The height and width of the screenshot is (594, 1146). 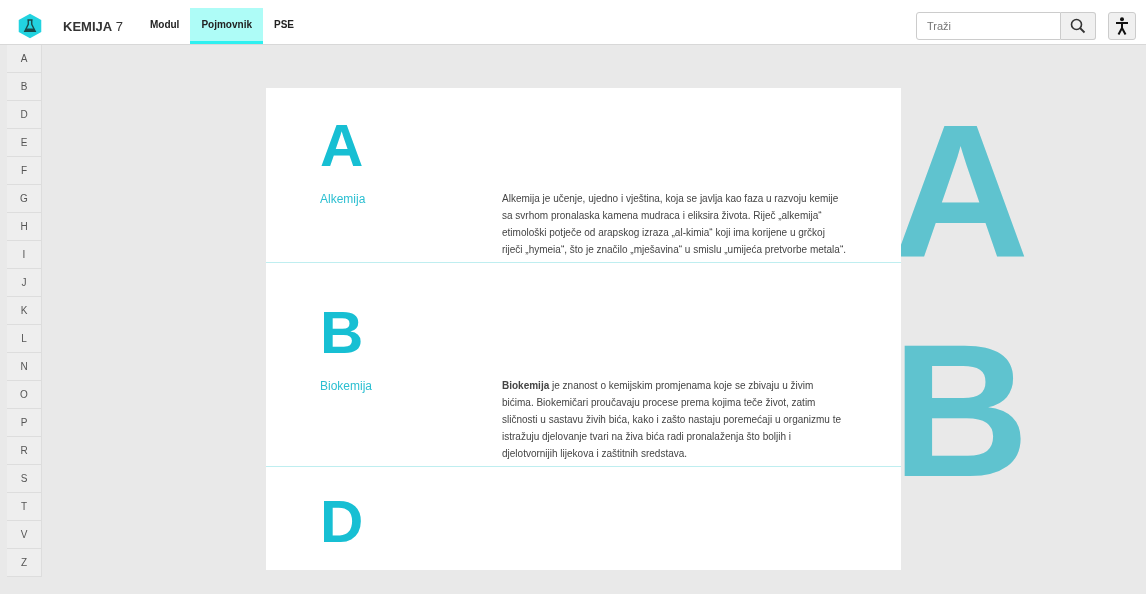 I want to click on alphabet-link: R, so click(x=24, y=451).